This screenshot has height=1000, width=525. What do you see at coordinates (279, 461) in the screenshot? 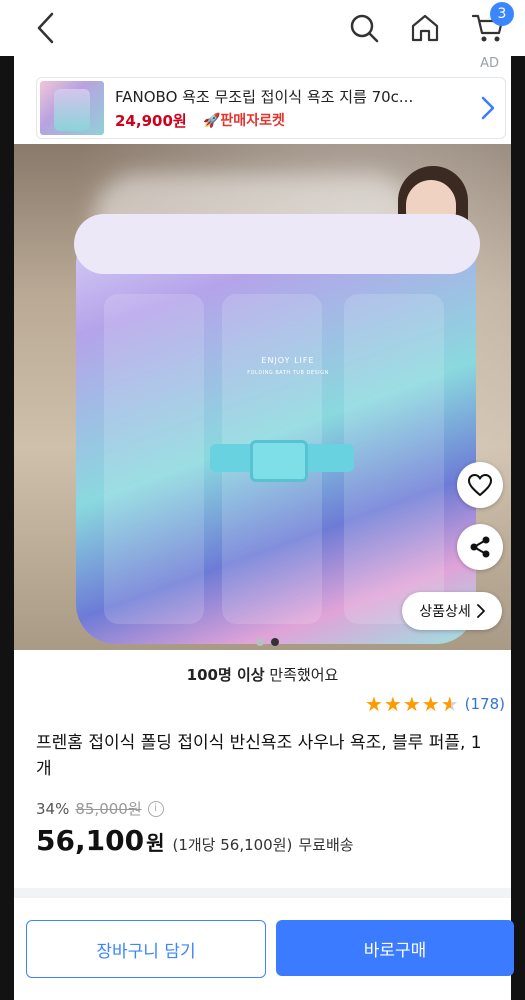
I see `tub-buckle` at bounding box center [279, 461].